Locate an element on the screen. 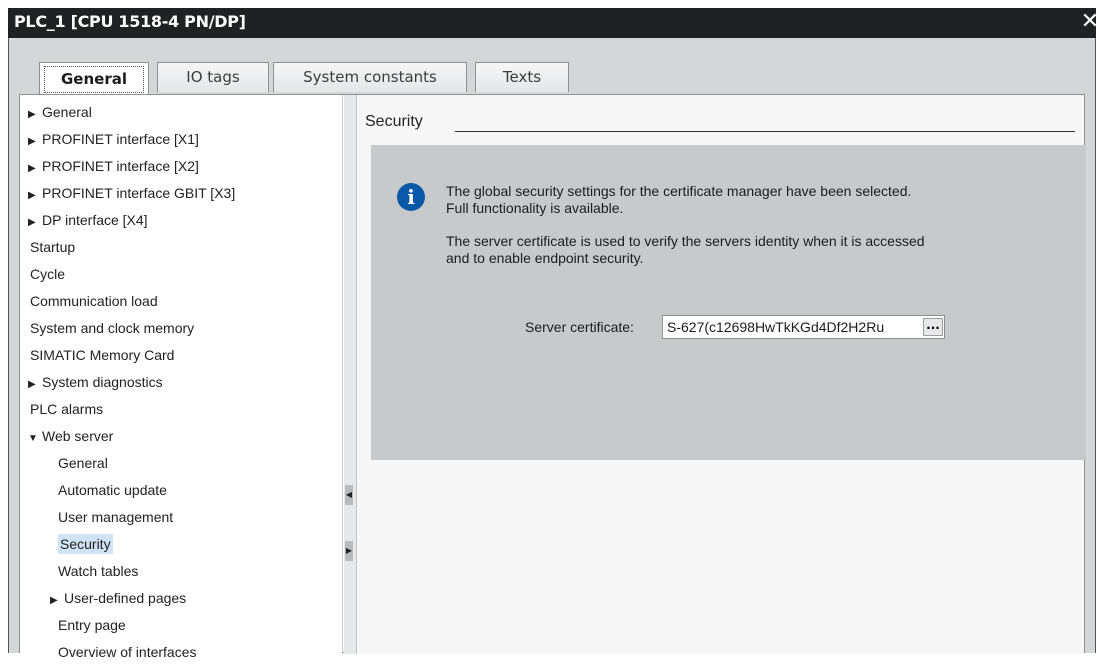  nav-item: ▶ General is located at coordinates (56, 112).